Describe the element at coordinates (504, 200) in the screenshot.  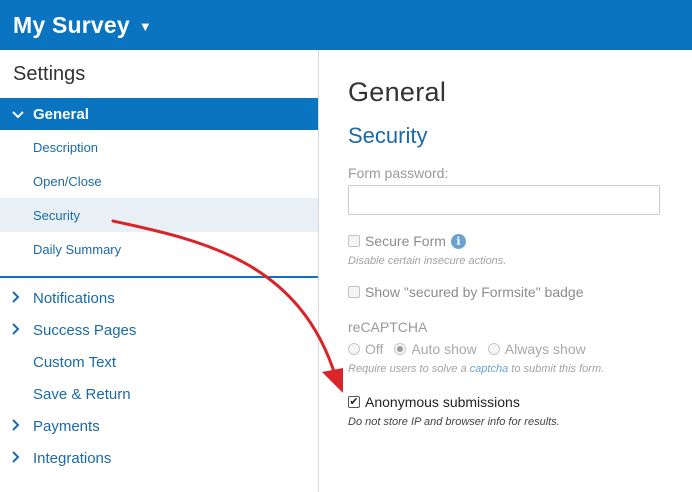
I see `form-password-input` at that location.